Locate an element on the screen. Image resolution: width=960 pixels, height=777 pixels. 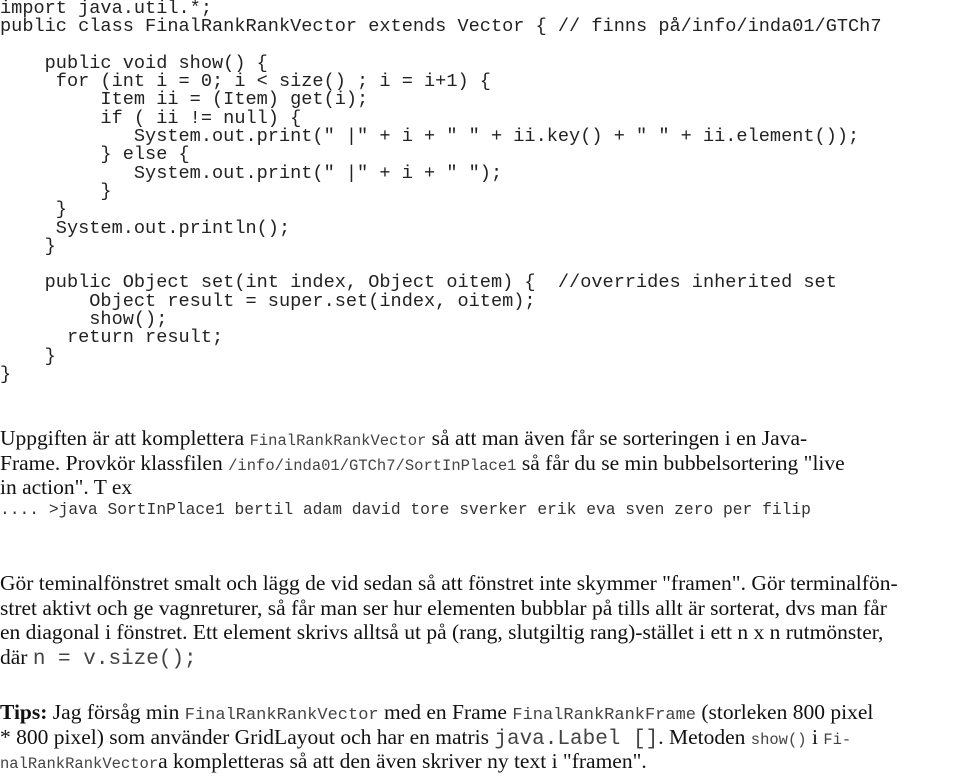
tips-text: (storleken 800 pixel is located at coordinates (785, 712).